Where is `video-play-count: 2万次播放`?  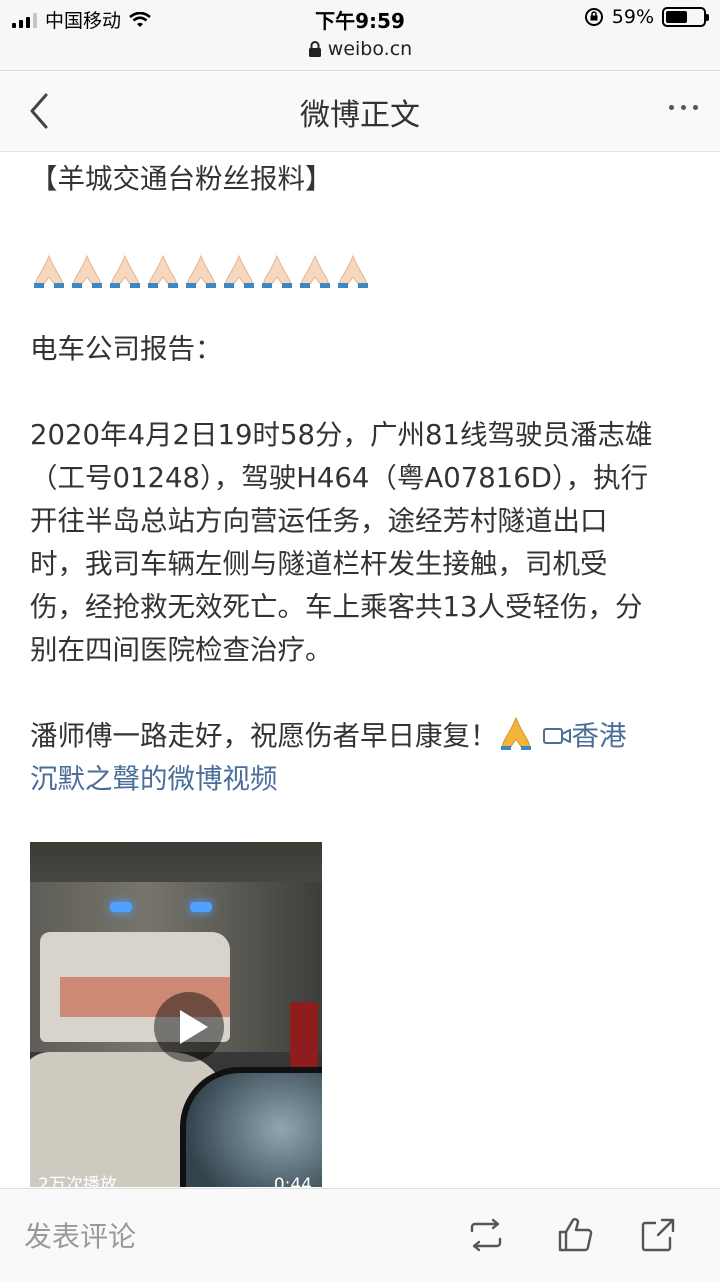
video-play-count: 2万次播放 is located at coordinates (77, 1181).